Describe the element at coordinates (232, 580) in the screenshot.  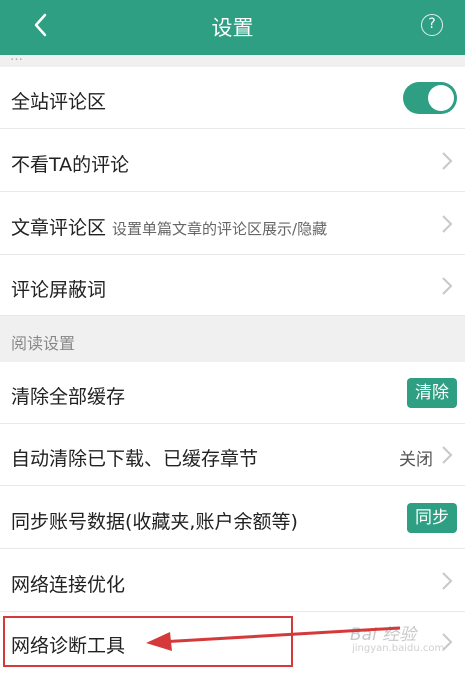
I see `row-network-optimize: 网络连接优化` at that location.